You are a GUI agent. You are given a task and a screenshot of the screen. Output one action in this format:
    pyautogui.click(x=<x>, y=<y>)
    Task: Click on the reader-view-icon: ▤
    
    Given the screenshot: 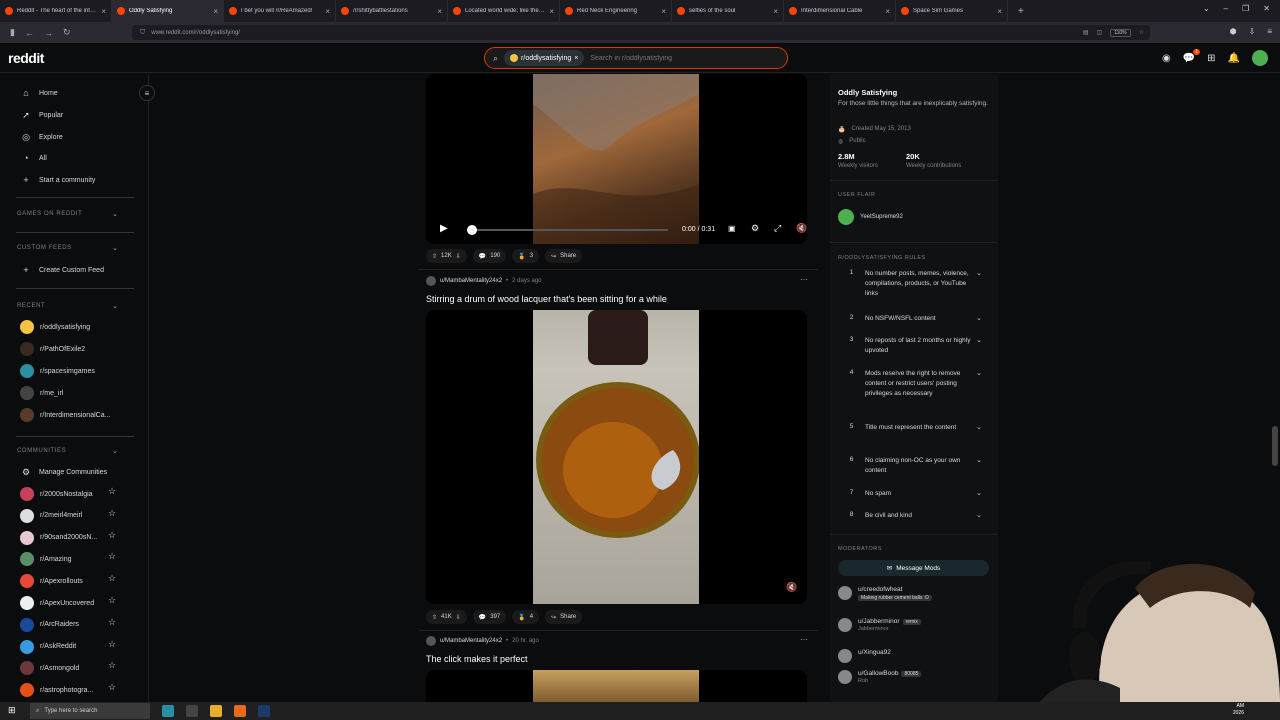 What is the action you would take?
    pyautogui.click(x=1086, y=32)
    